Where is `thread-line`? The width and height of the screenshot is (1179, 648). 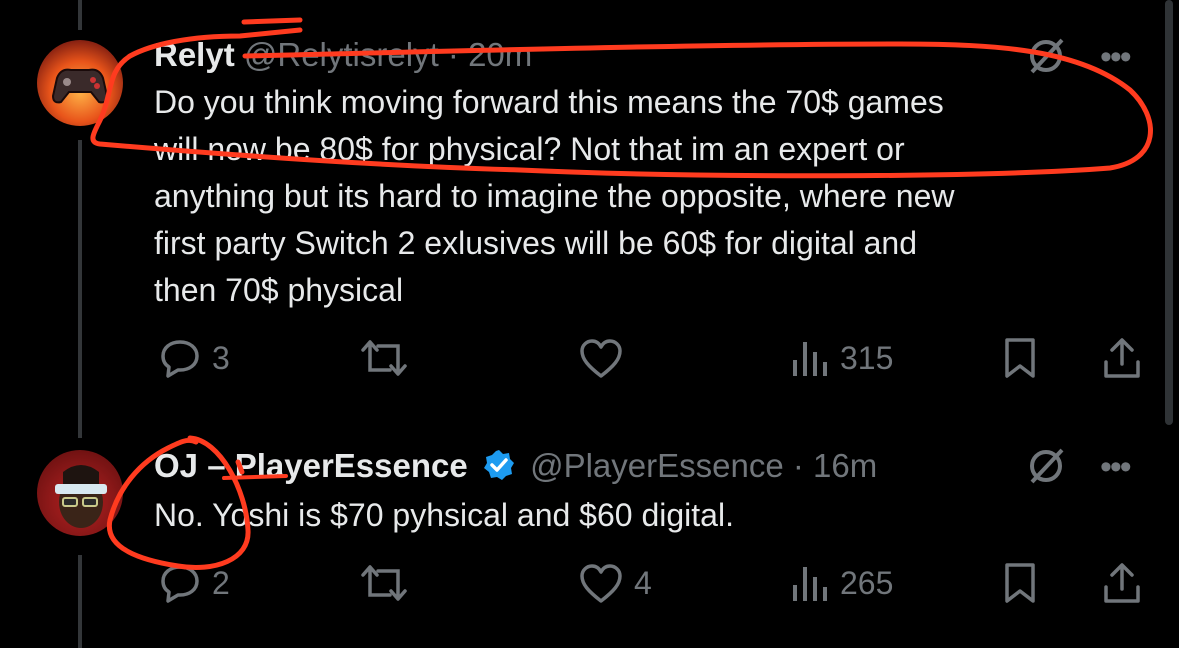 thread-line is located at coordinates (80, 289).